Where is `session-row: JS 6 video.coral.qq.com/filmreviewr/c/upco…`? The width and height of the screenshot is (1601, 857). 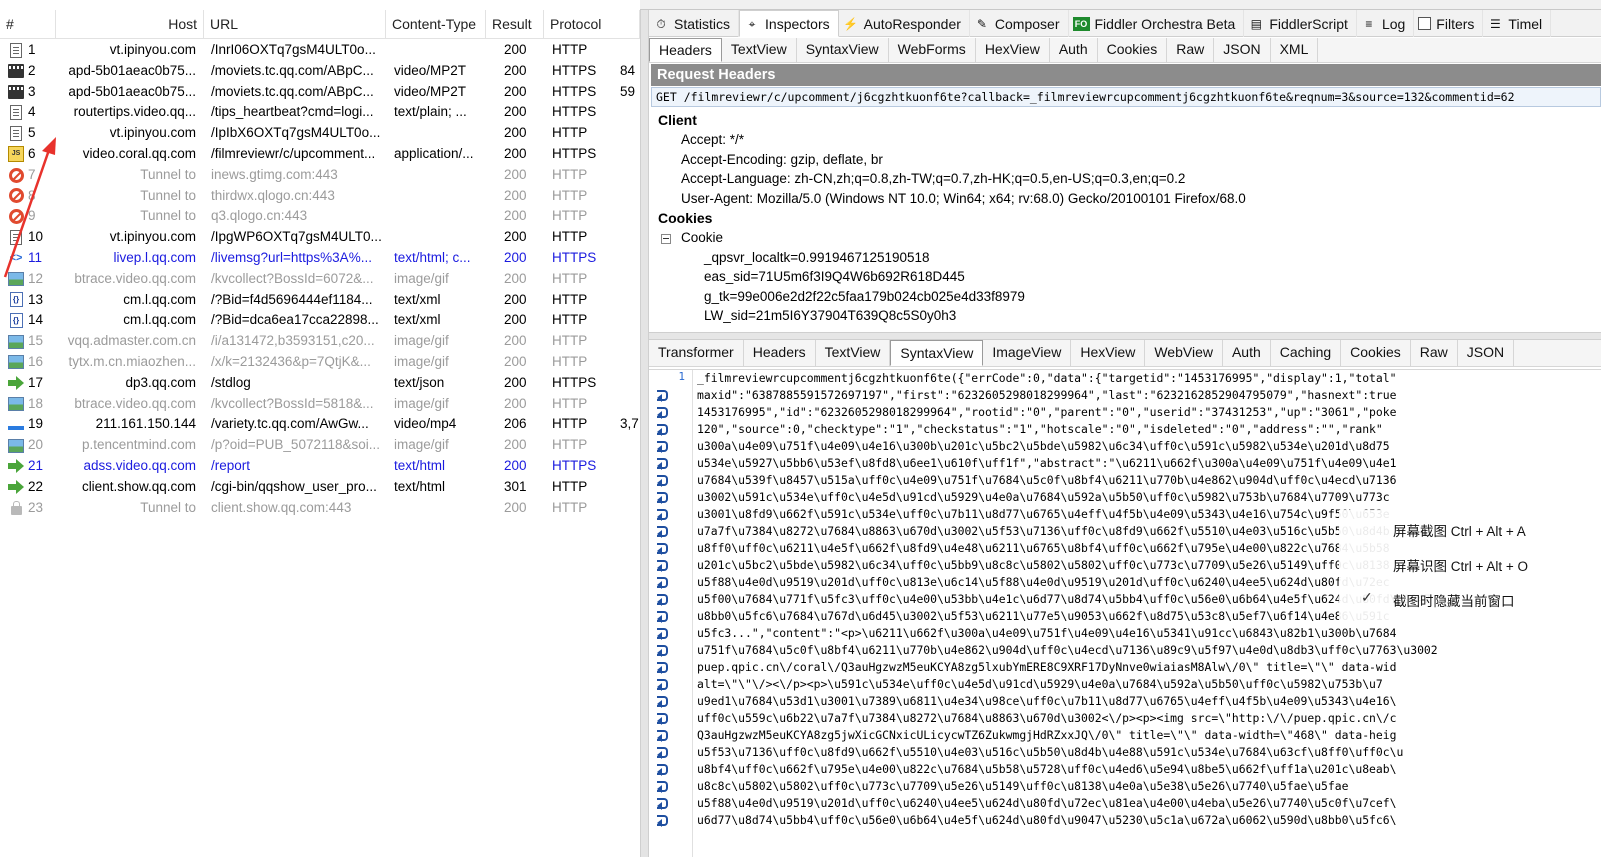
session-row: JS 6 video.coral.qq.com/filmreviewr/c/upco… is located at coordinates (320, 154).